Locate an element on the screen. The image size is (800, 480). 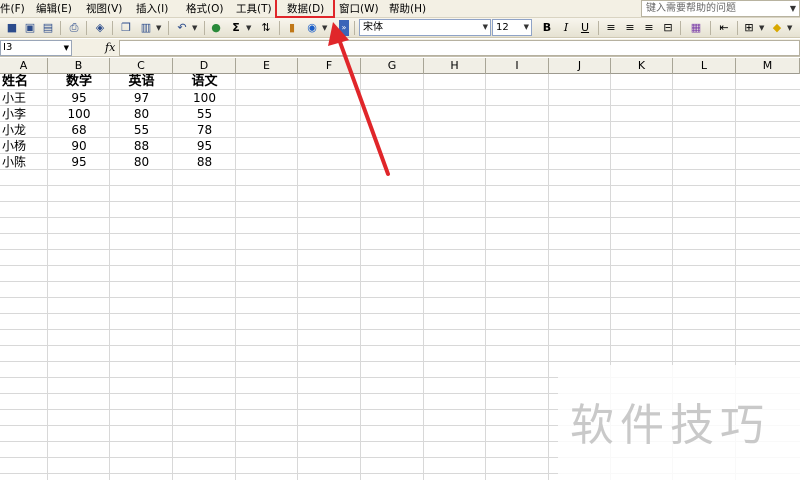
merge-center-icon: ⊟ is located at coordinates (668, 28).